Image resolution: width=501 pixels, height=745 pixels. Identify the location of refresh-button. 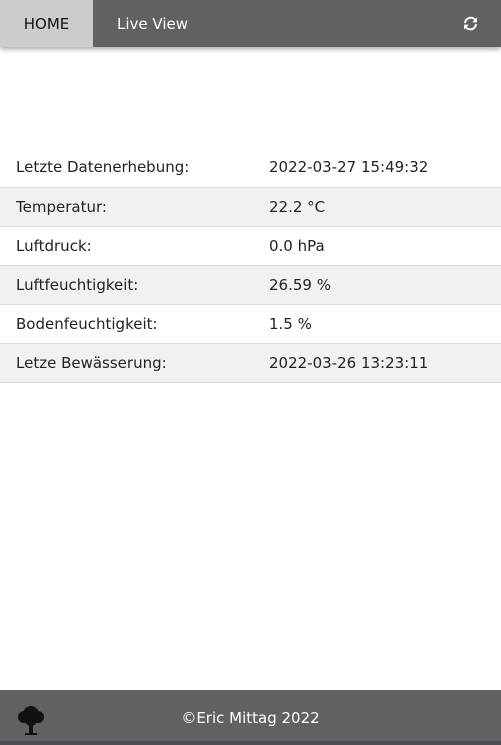
(470, 23).